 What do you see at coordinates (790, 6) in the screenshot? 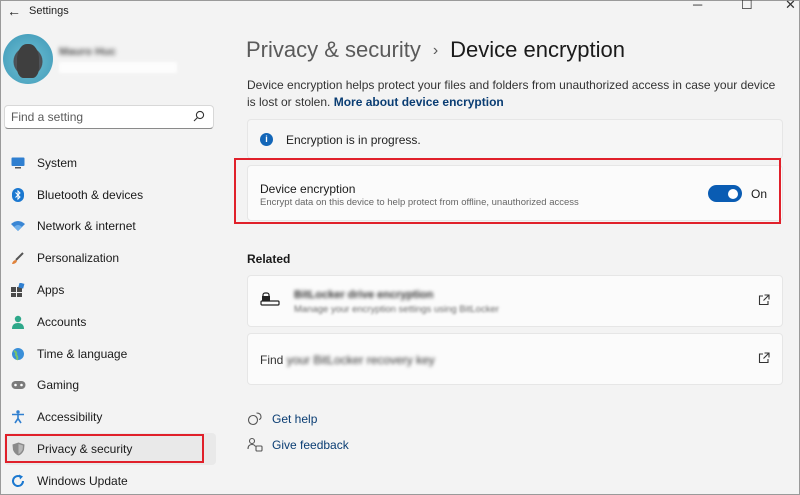
I see `close-button: ✕` at bounding box center [790, 6].